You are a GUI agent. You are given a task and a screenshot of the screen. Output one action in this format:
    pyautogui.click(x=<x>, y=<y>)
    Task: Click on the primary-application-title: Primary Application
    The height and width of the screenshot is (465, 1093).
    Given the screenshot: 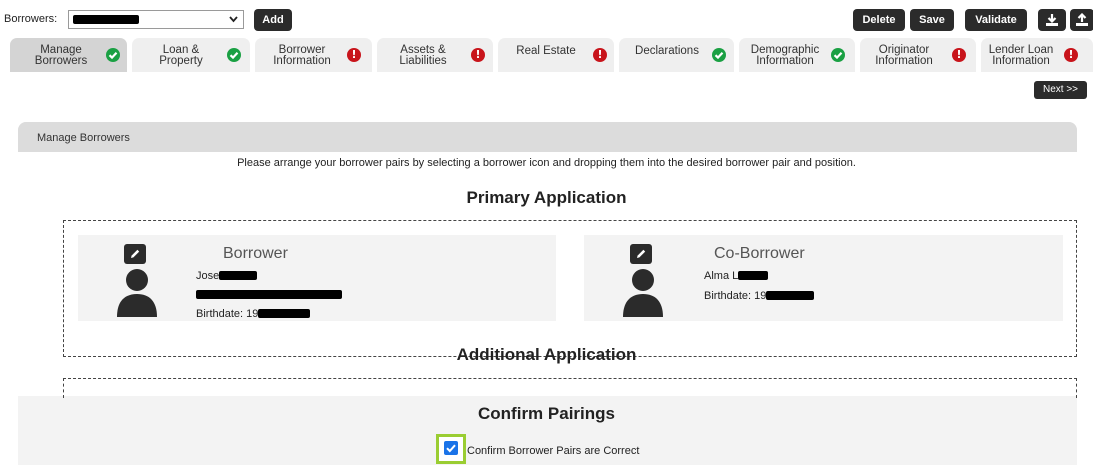 What is the action you would take?
    pyautogui.click(x=546, y=197)
    